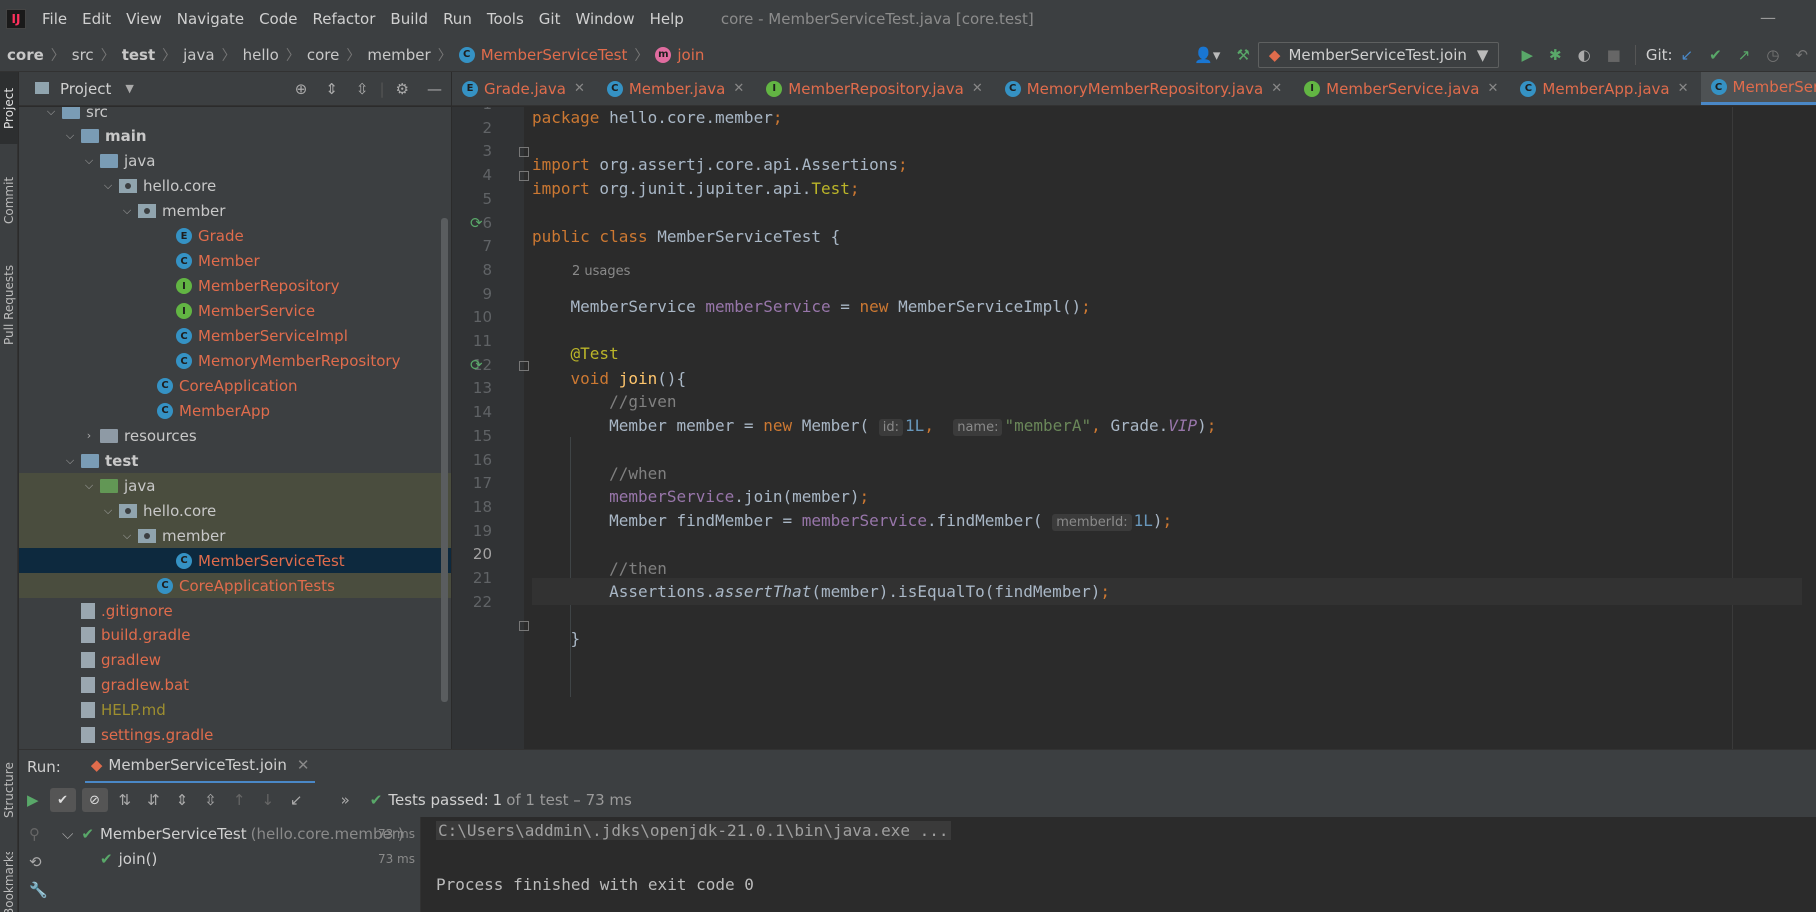 Image resolution: width=1816 pixels, height=912 pixels. I want to click on git-commit-icon: ✔, so click(1715, 55).